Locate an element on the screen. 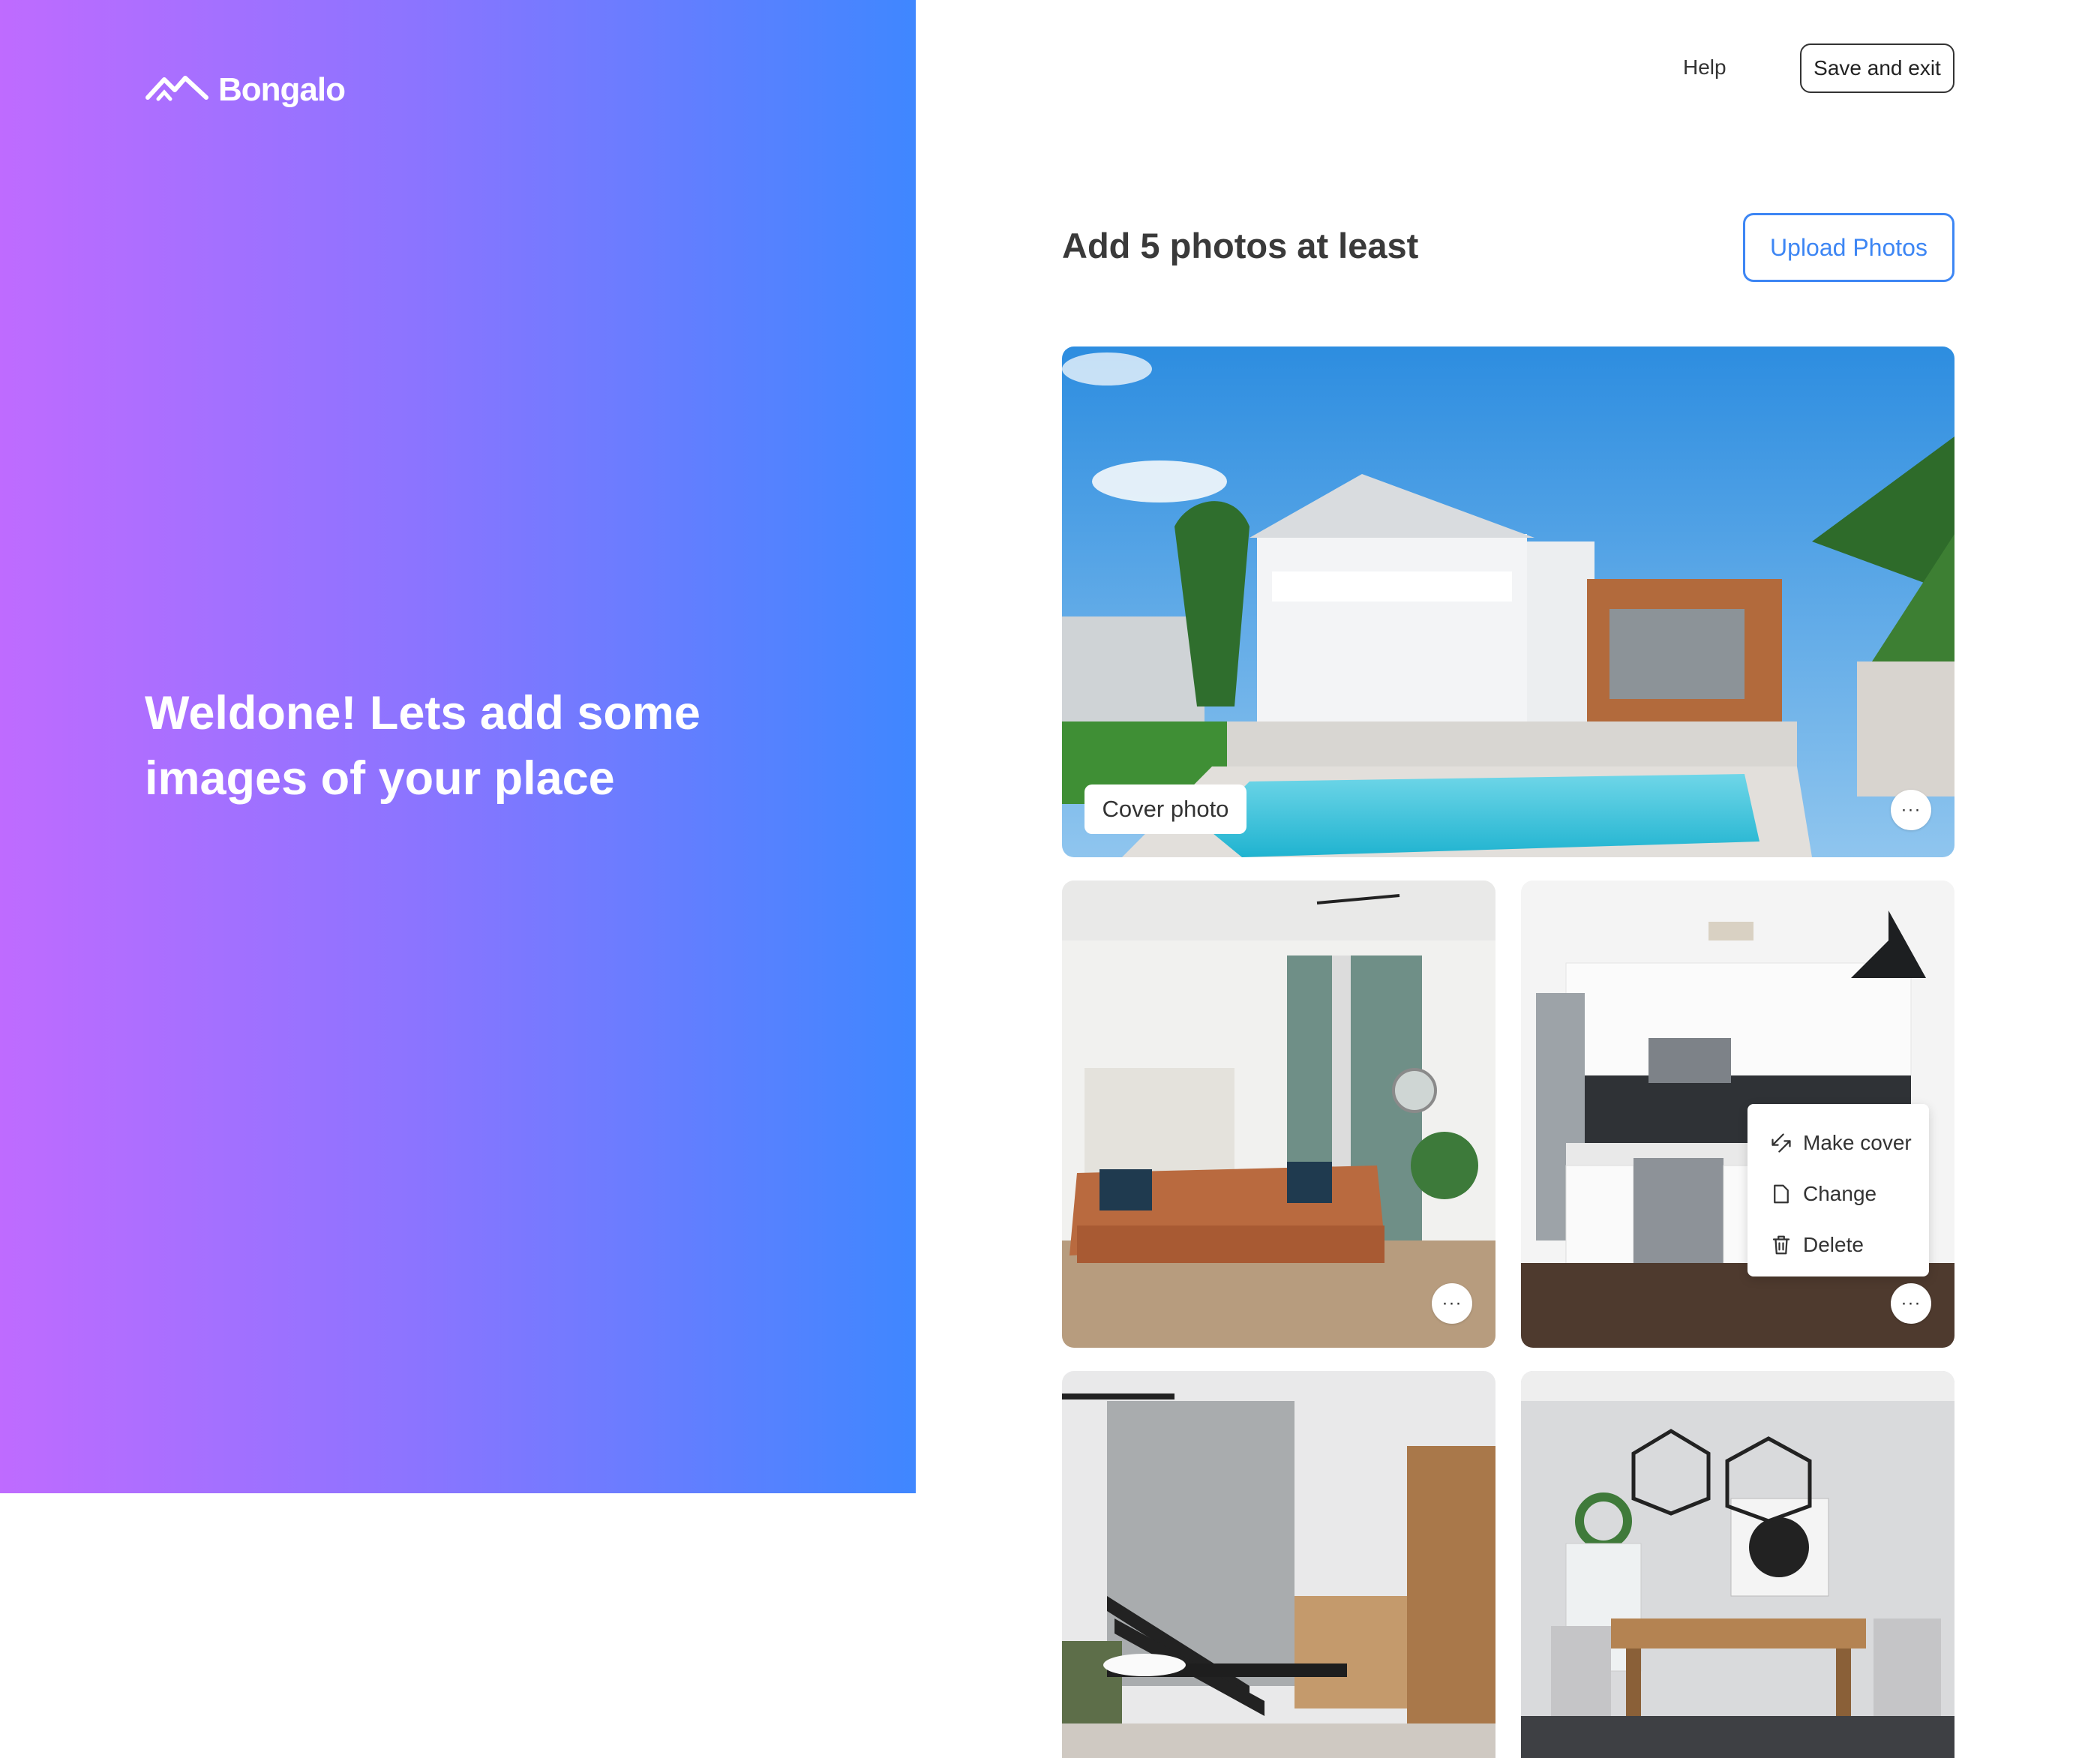 Image resolution: width=2100 pixels, height=1758 pixels. delete-label: Delete is located at coordinates (1833, 1244).